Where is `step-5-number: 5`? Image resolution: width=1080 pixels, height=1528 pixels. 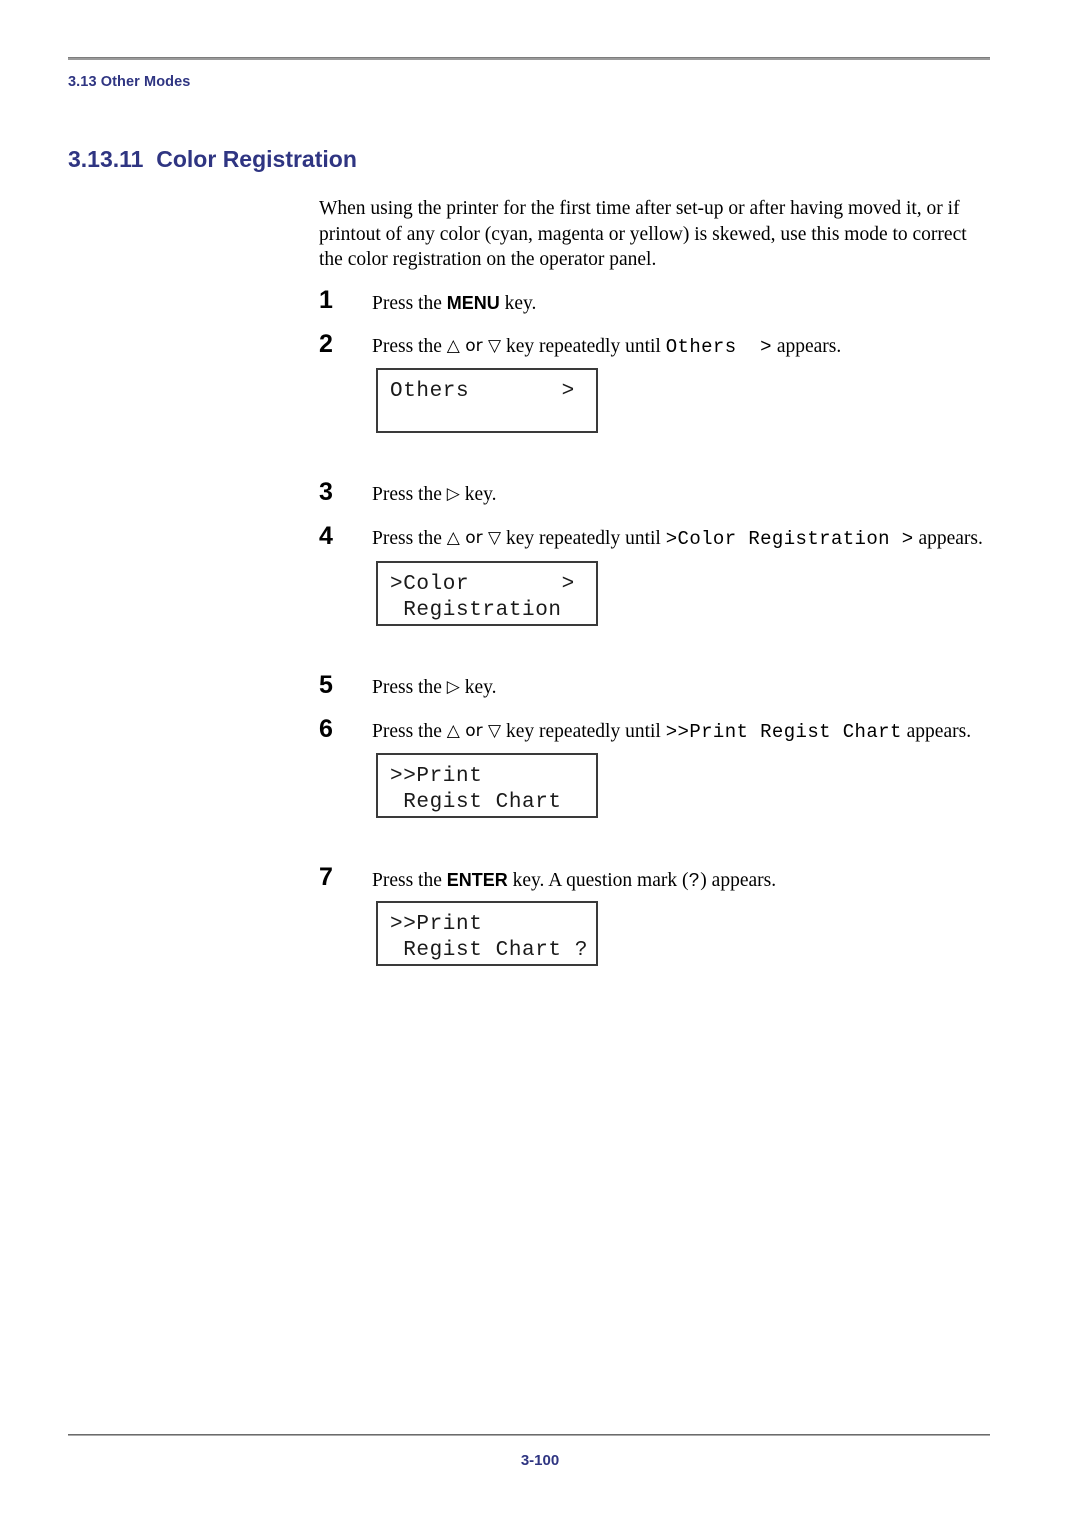 step-5-number: 5 is located at coordinates (326, 685).